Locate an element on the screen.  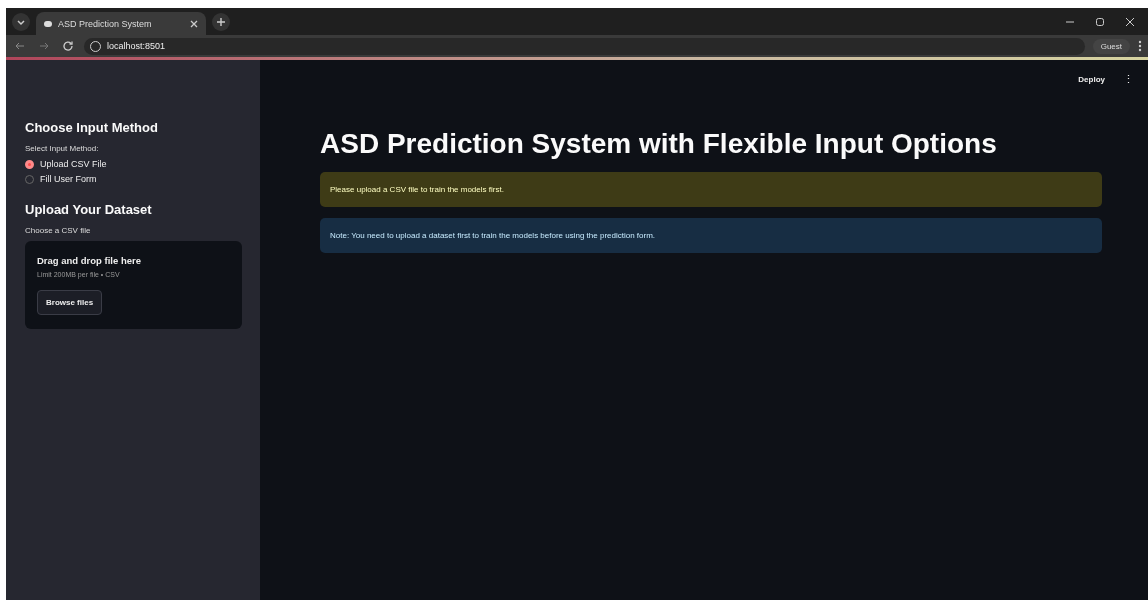
close-icon is located at coordinates (194, 23).